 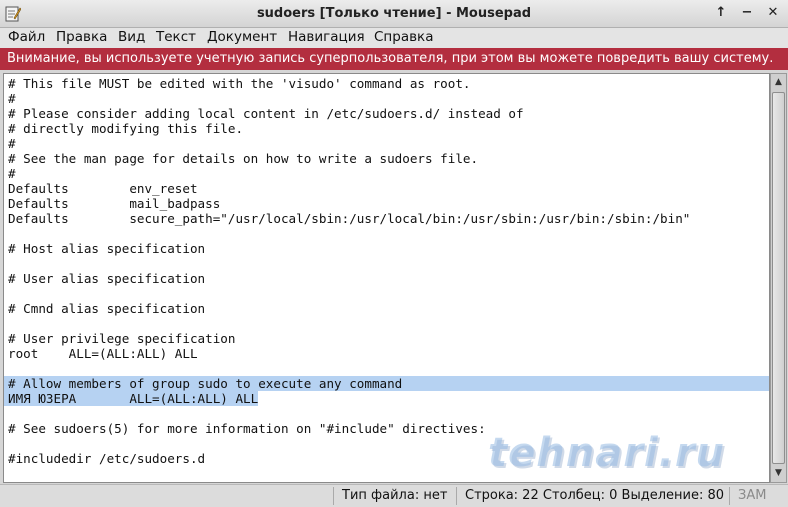 I want to click on selected-code-line: ИМЯ ЮЗЕРА ALL=(ALL:ALL) ALL, so click(x=131, y=398).